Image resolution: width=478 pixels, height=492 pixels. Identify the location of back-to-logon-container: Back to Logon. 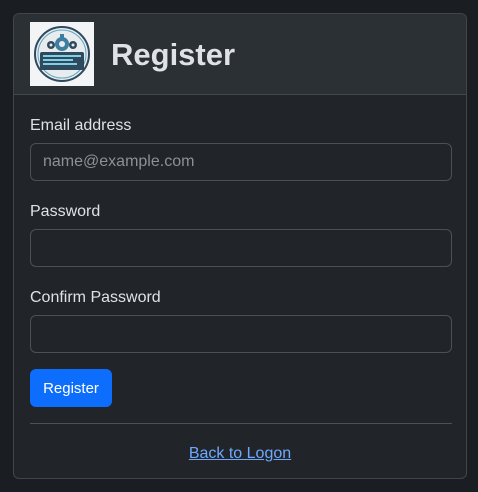
(240, 454).